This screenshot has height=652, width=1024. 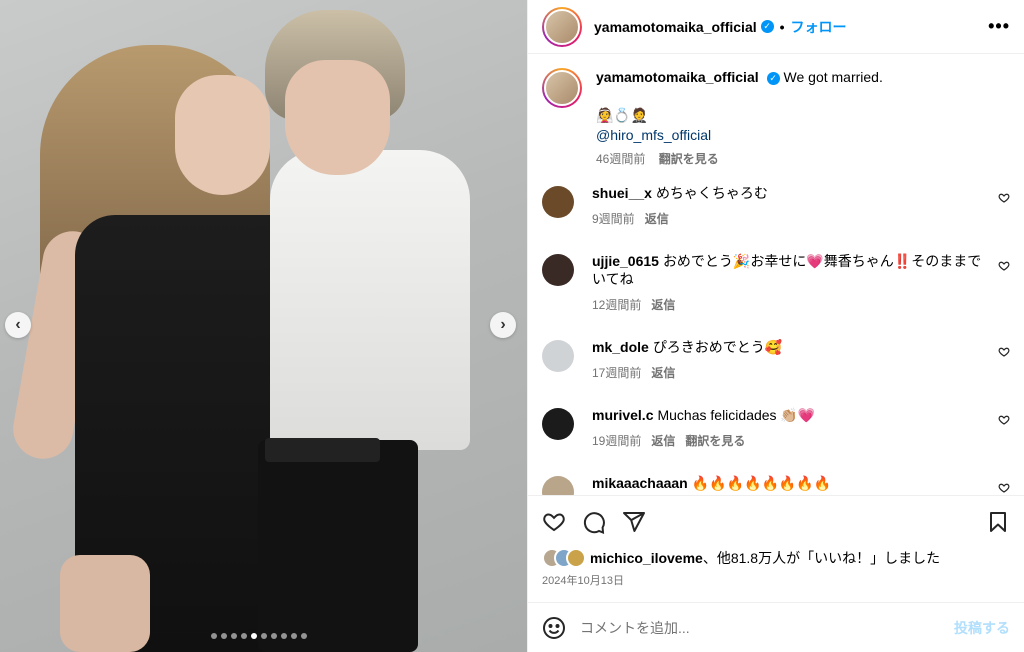 I want to click on bookmark-icon, so click(x=998, y=522).